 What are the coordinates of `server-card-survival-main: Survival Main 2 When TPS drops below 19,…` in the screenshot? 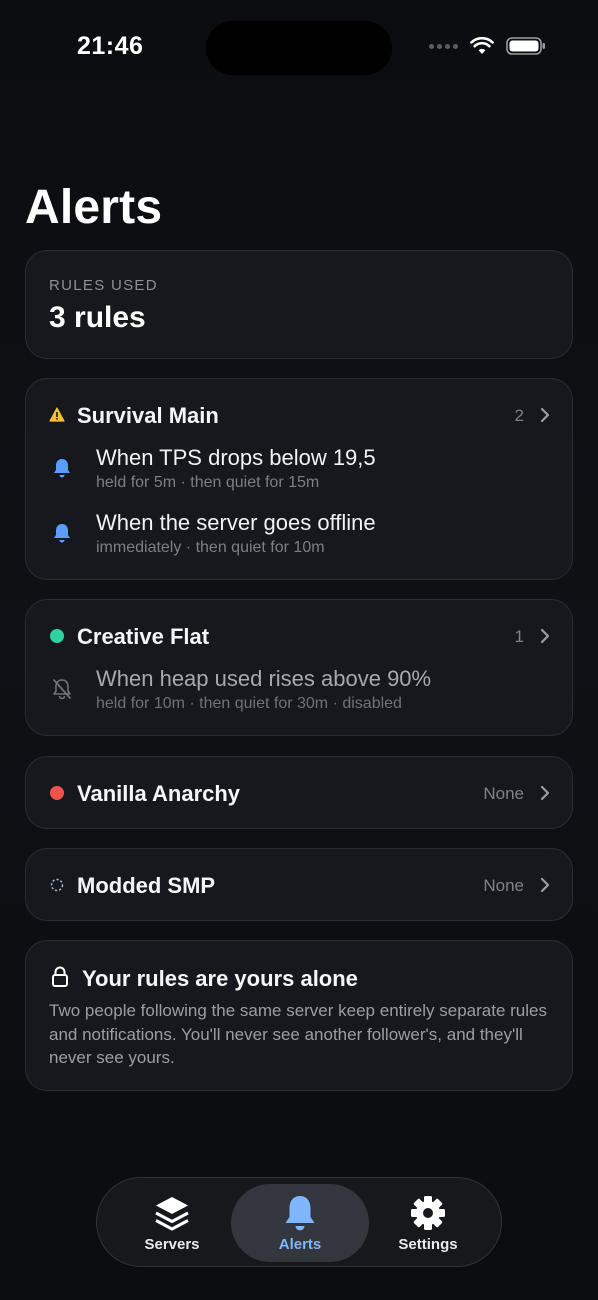 It's located at (299, 479).